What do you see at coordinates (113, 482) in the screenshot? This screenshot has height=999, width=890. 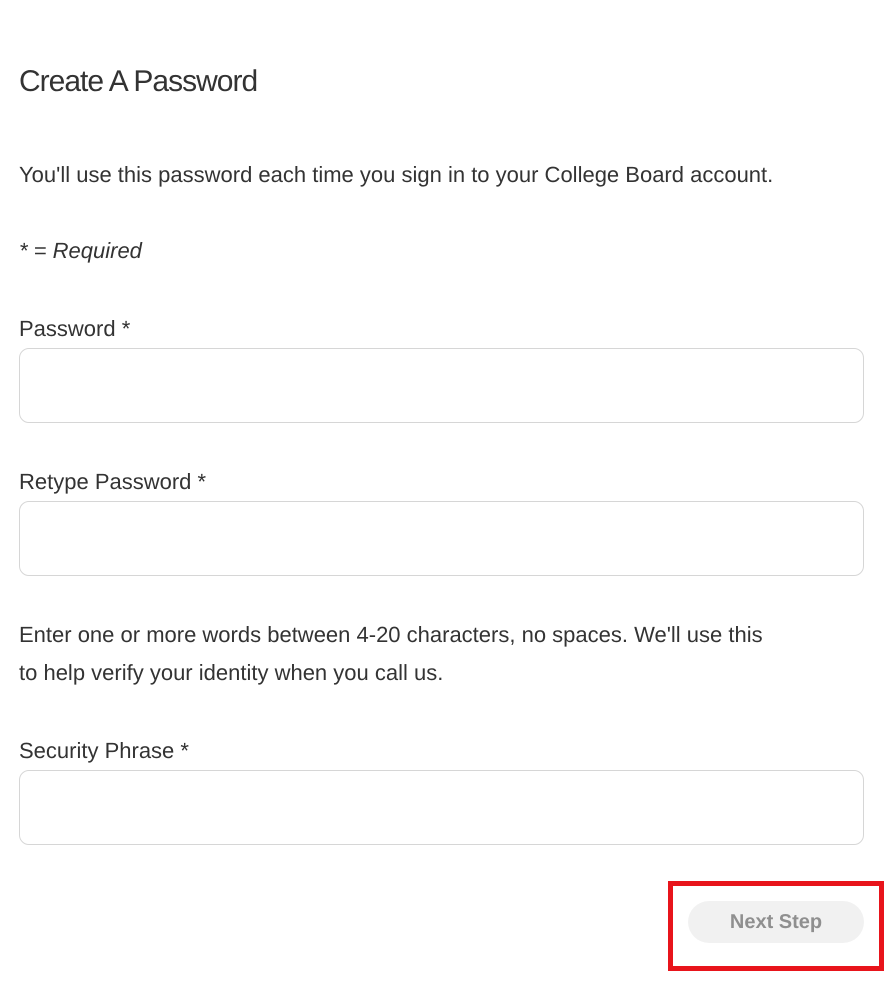 I see `field-label: Retype Password *` at bounding box center [113, 482].